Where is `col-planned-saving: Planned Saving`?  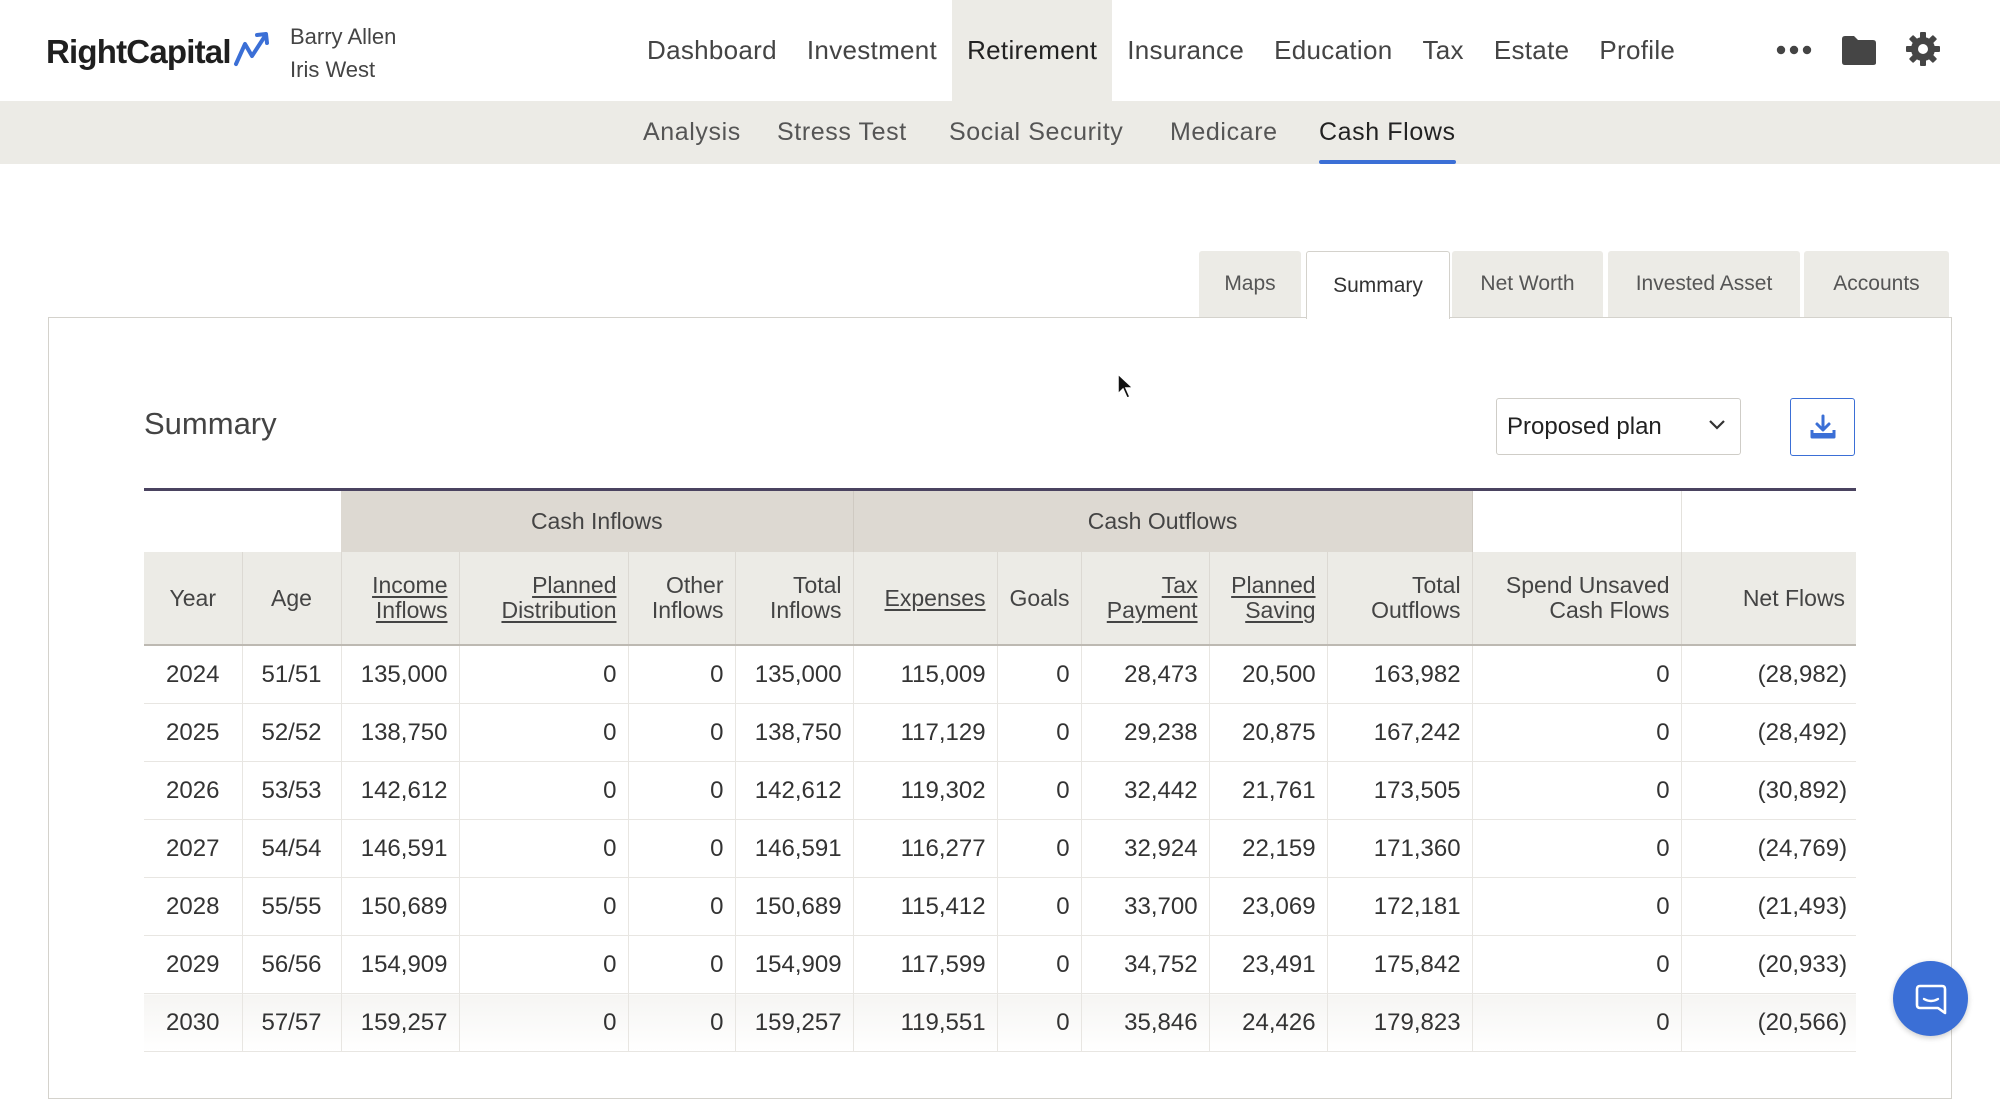 col-planned-saving: Planned Saving is located at coordinates (1268, 599).